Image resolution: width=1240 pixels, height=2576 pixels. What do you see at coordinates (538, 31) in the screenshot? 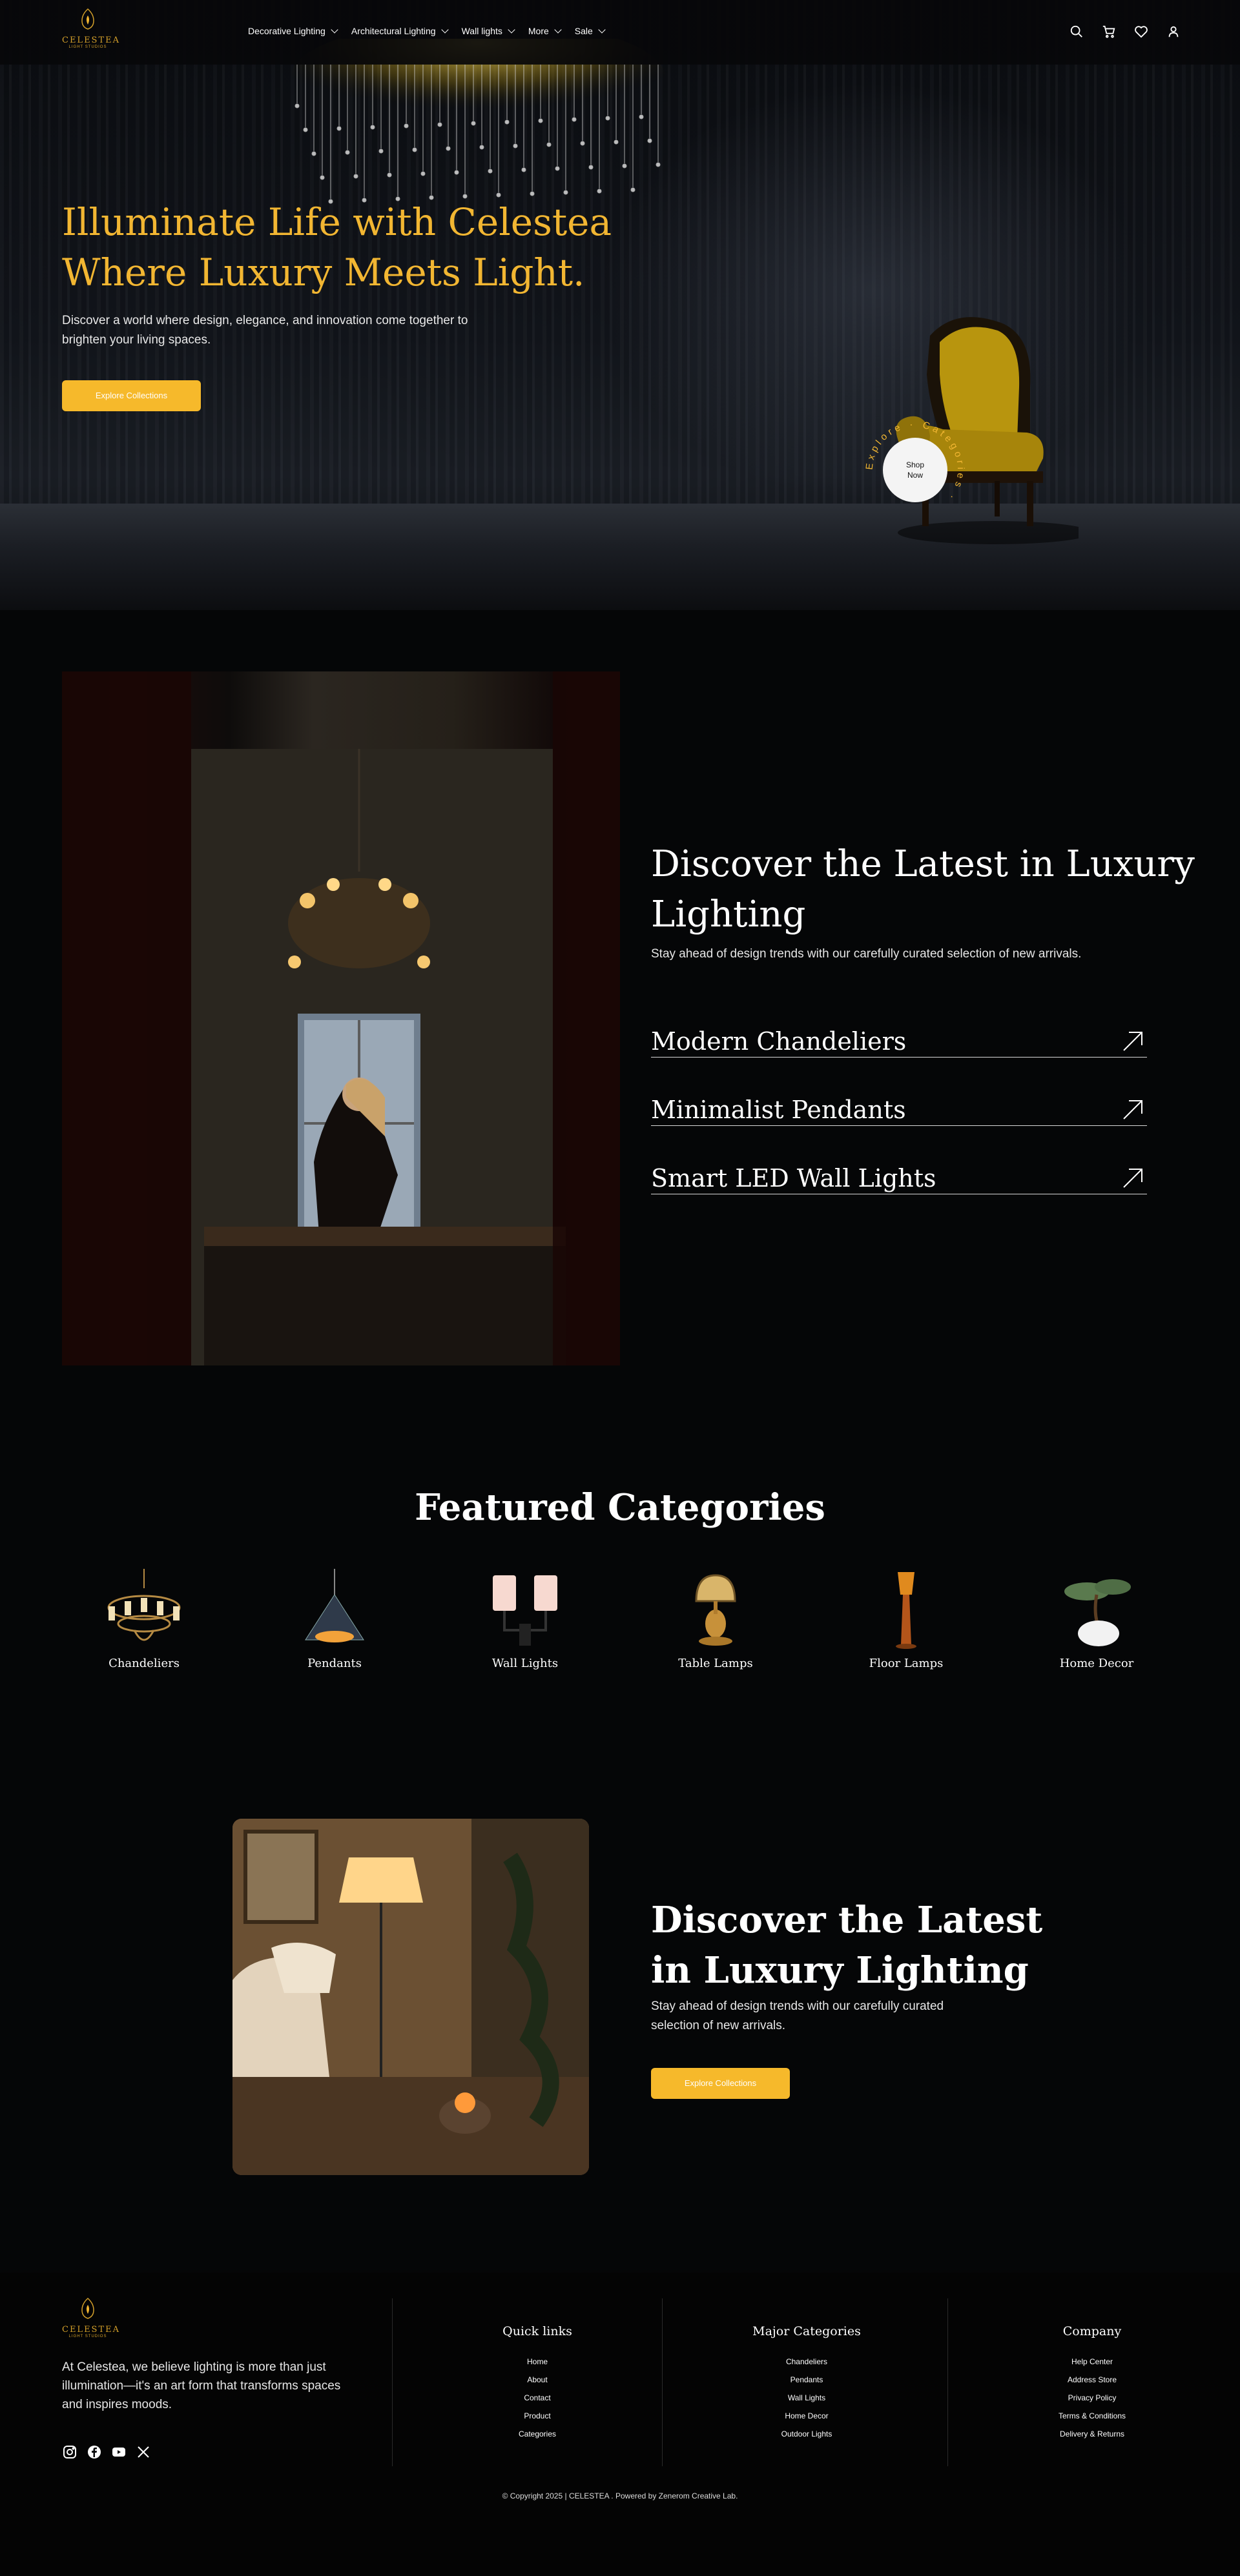
I see `nav-label: More` at bounding box center [538, 31].